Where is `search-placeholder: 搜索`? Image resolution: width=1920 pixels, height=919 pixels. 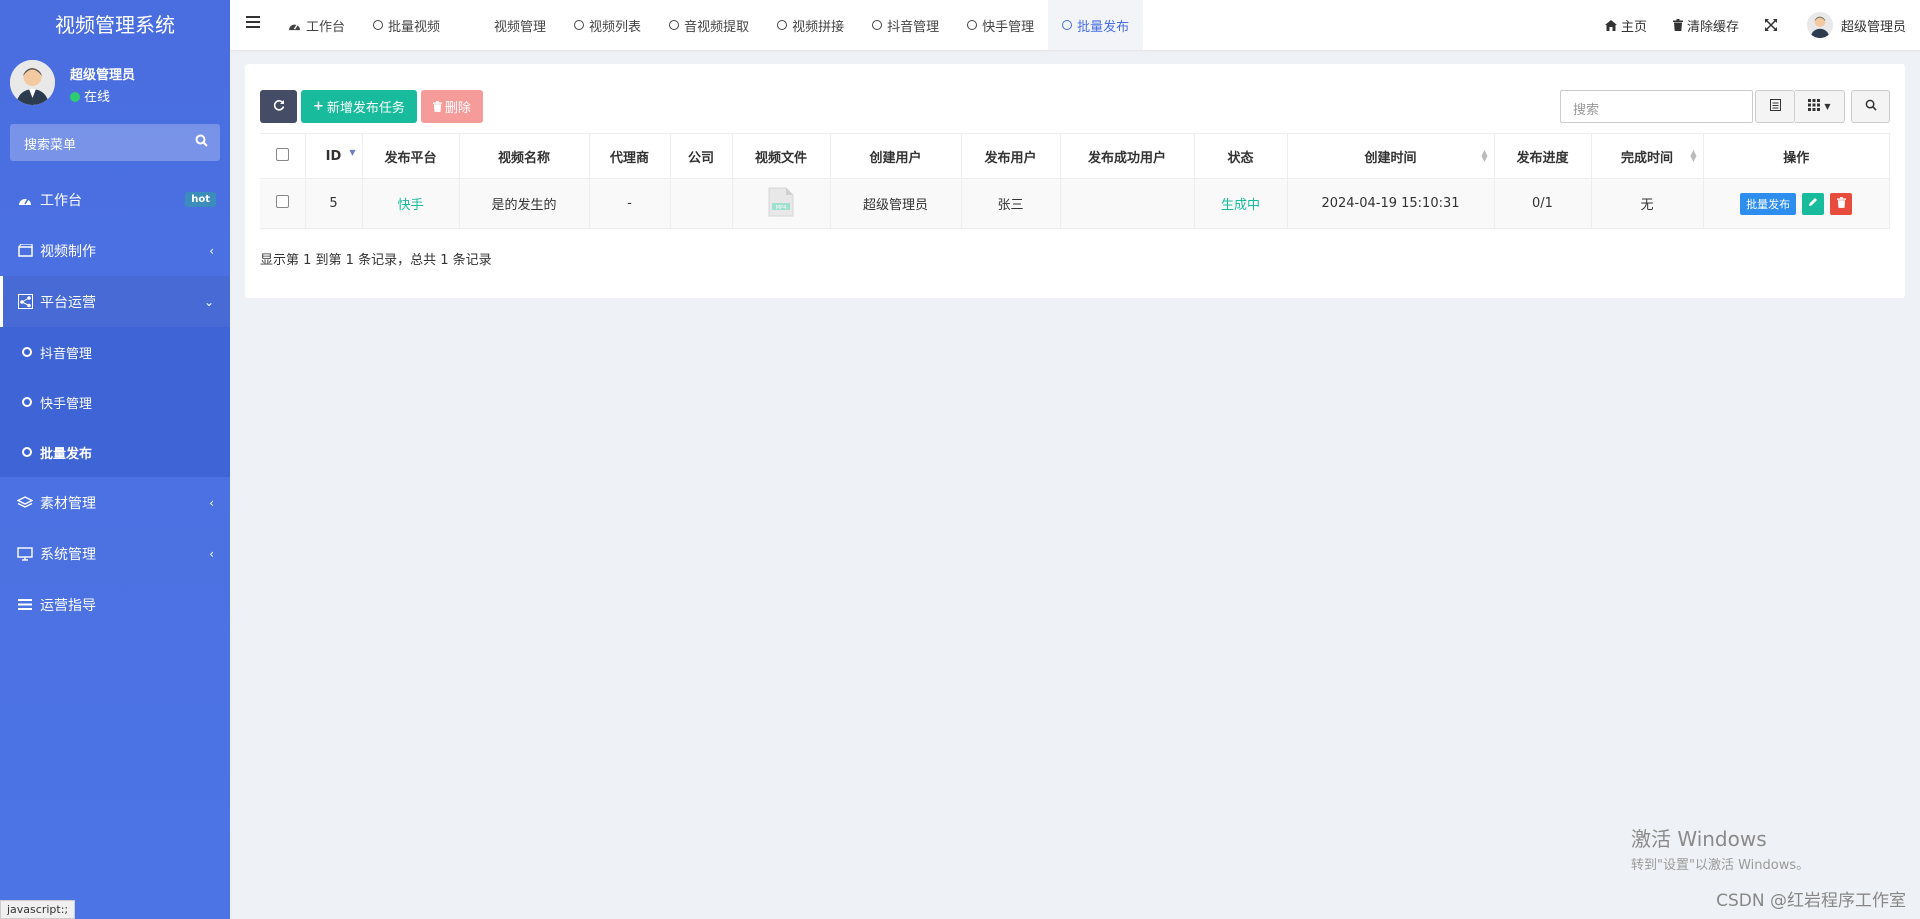
search-placeholder: 搜索 is located at coordinates (1586, 110).